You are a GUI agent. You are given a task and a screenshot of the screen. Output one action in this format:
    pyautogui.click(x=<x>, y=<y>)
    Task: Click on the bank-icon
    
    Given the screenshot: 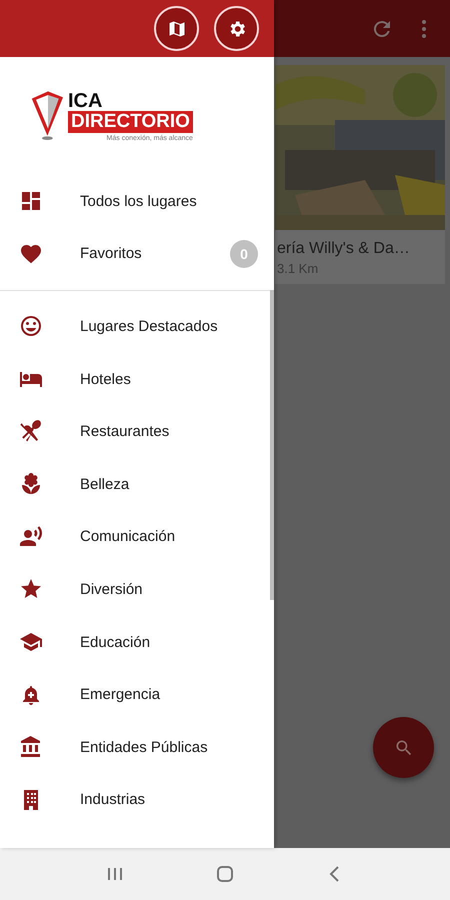 What is the action you would take?
    pyautogui.click(x=31, y=747)
    